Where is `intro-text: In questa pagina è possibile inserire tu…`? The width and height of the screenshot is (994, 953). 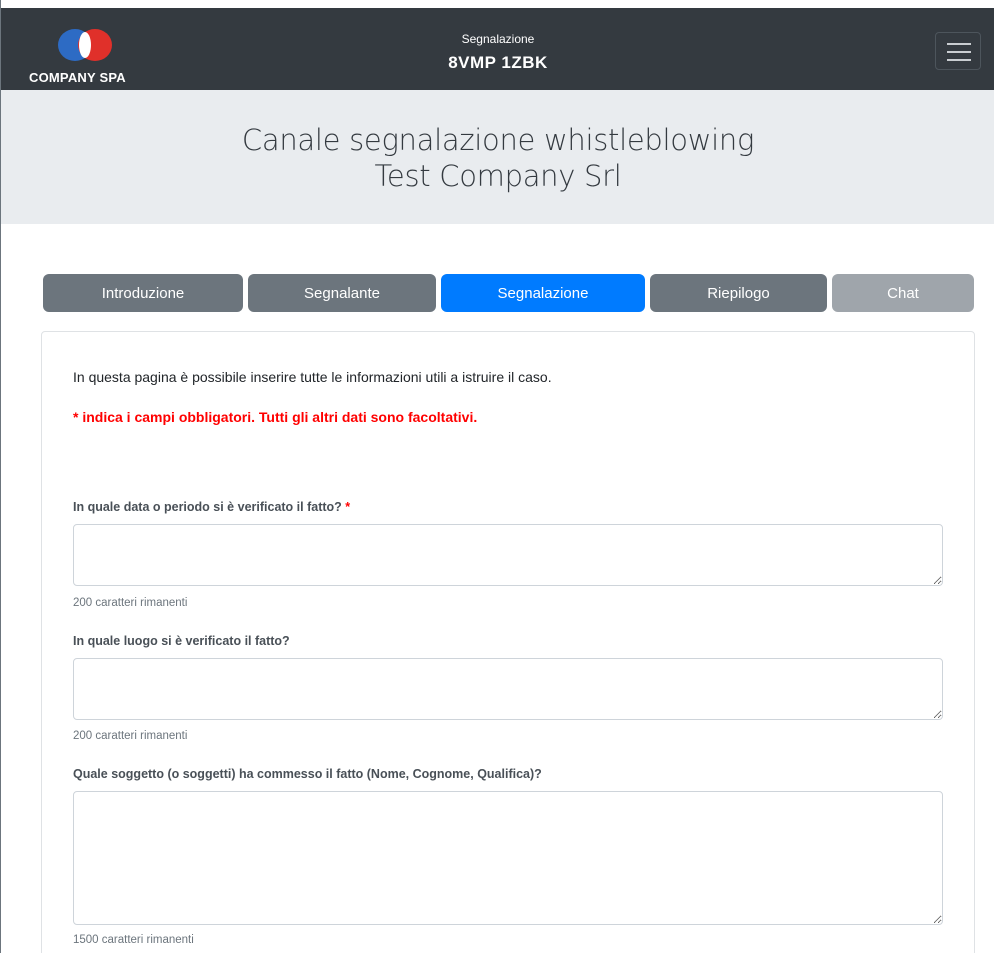 intro-text: In questa pagina è possibile inserire tu… is located at coordinates (312, 377).